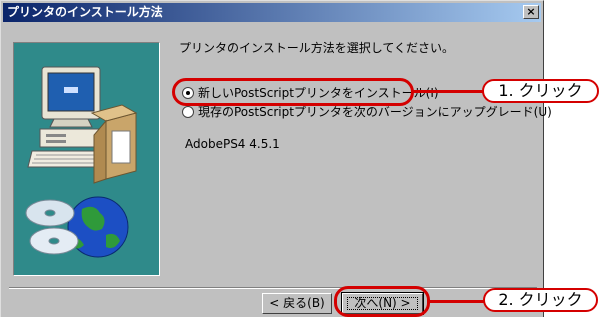 The image size is (602, 317). Describe the element at coordinates (98, 227) in the screenshot. I see `globe-icon` at that location.